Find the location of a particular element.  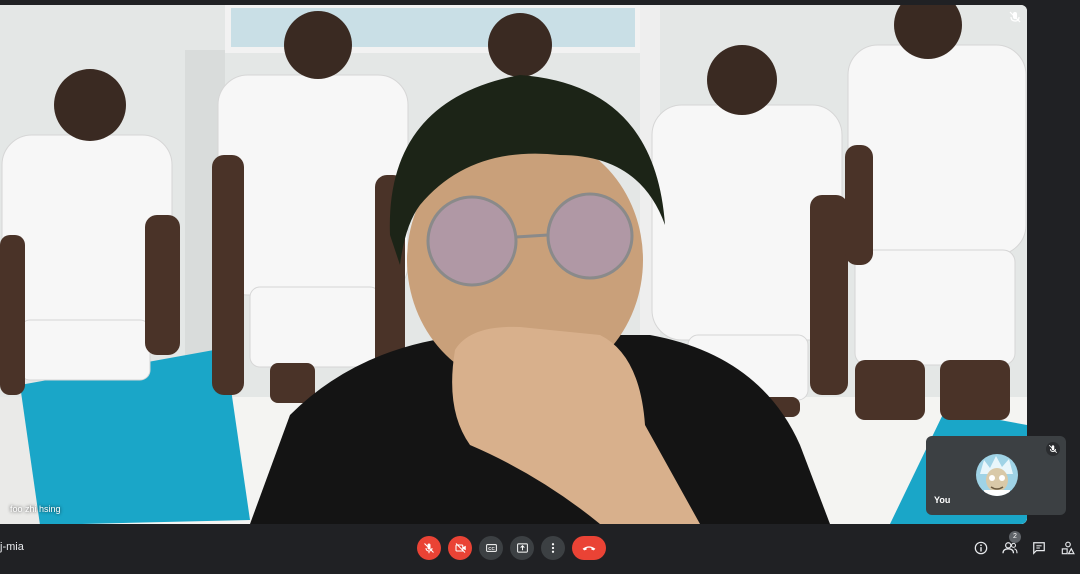

captions-toggle-button: CC is located at coordinates (491, 548).